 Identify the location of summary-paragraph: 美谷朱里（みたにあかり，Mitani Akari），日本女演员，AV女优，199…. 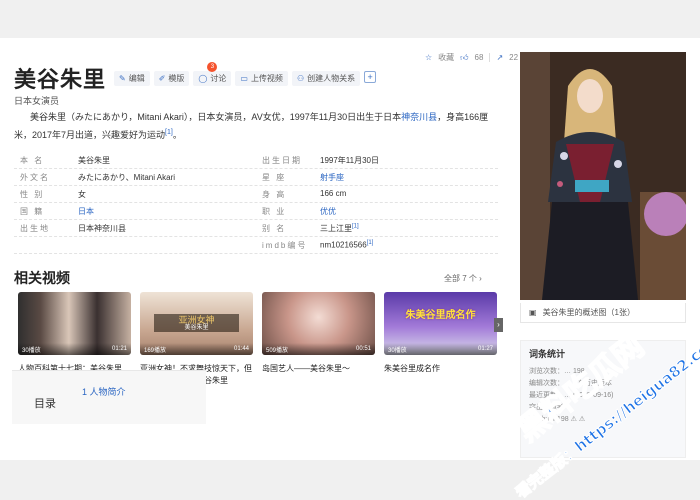
(256, 126).